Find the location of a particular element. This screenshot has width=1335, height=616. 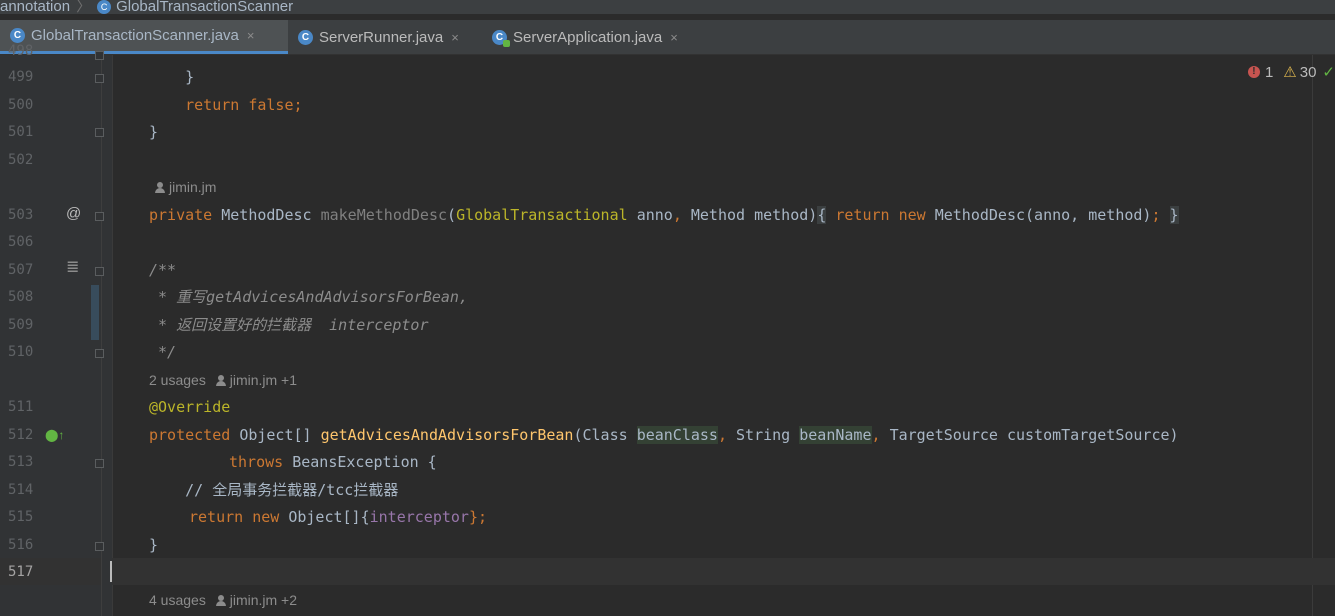

code-line: 515 return new Object[]{interceptor}; is located at coordinates (667, 517).